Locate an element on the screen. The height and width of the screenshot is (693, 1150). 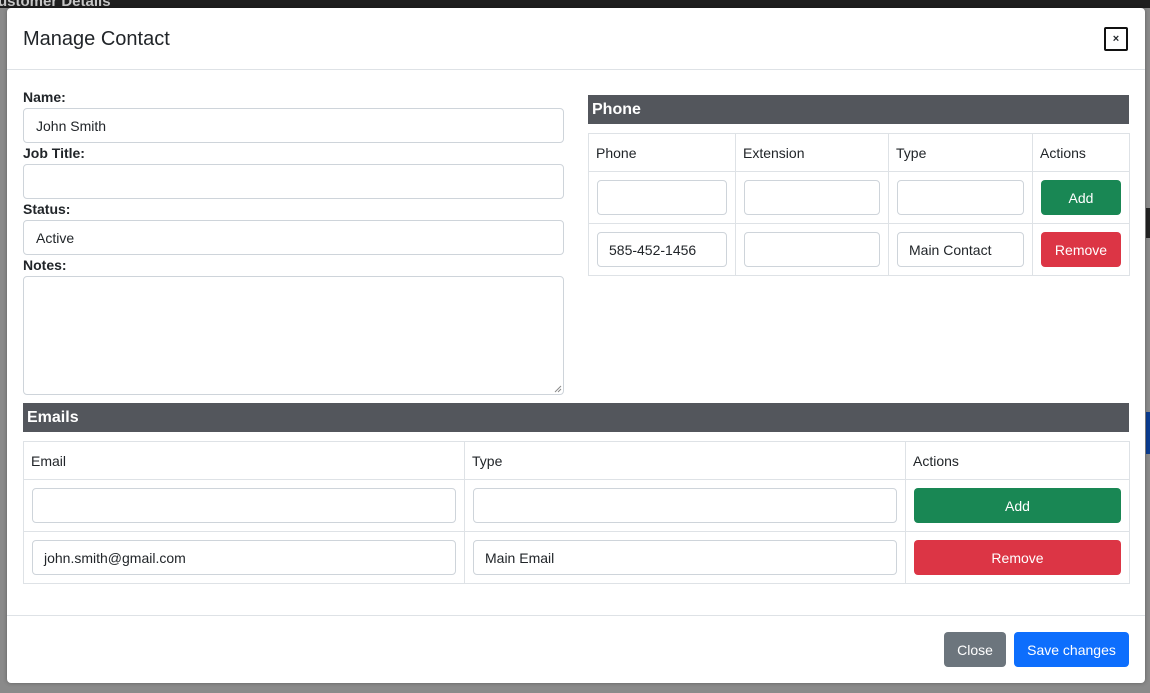
remove-phone-button: Remove is located at coordinates (1081, 249).